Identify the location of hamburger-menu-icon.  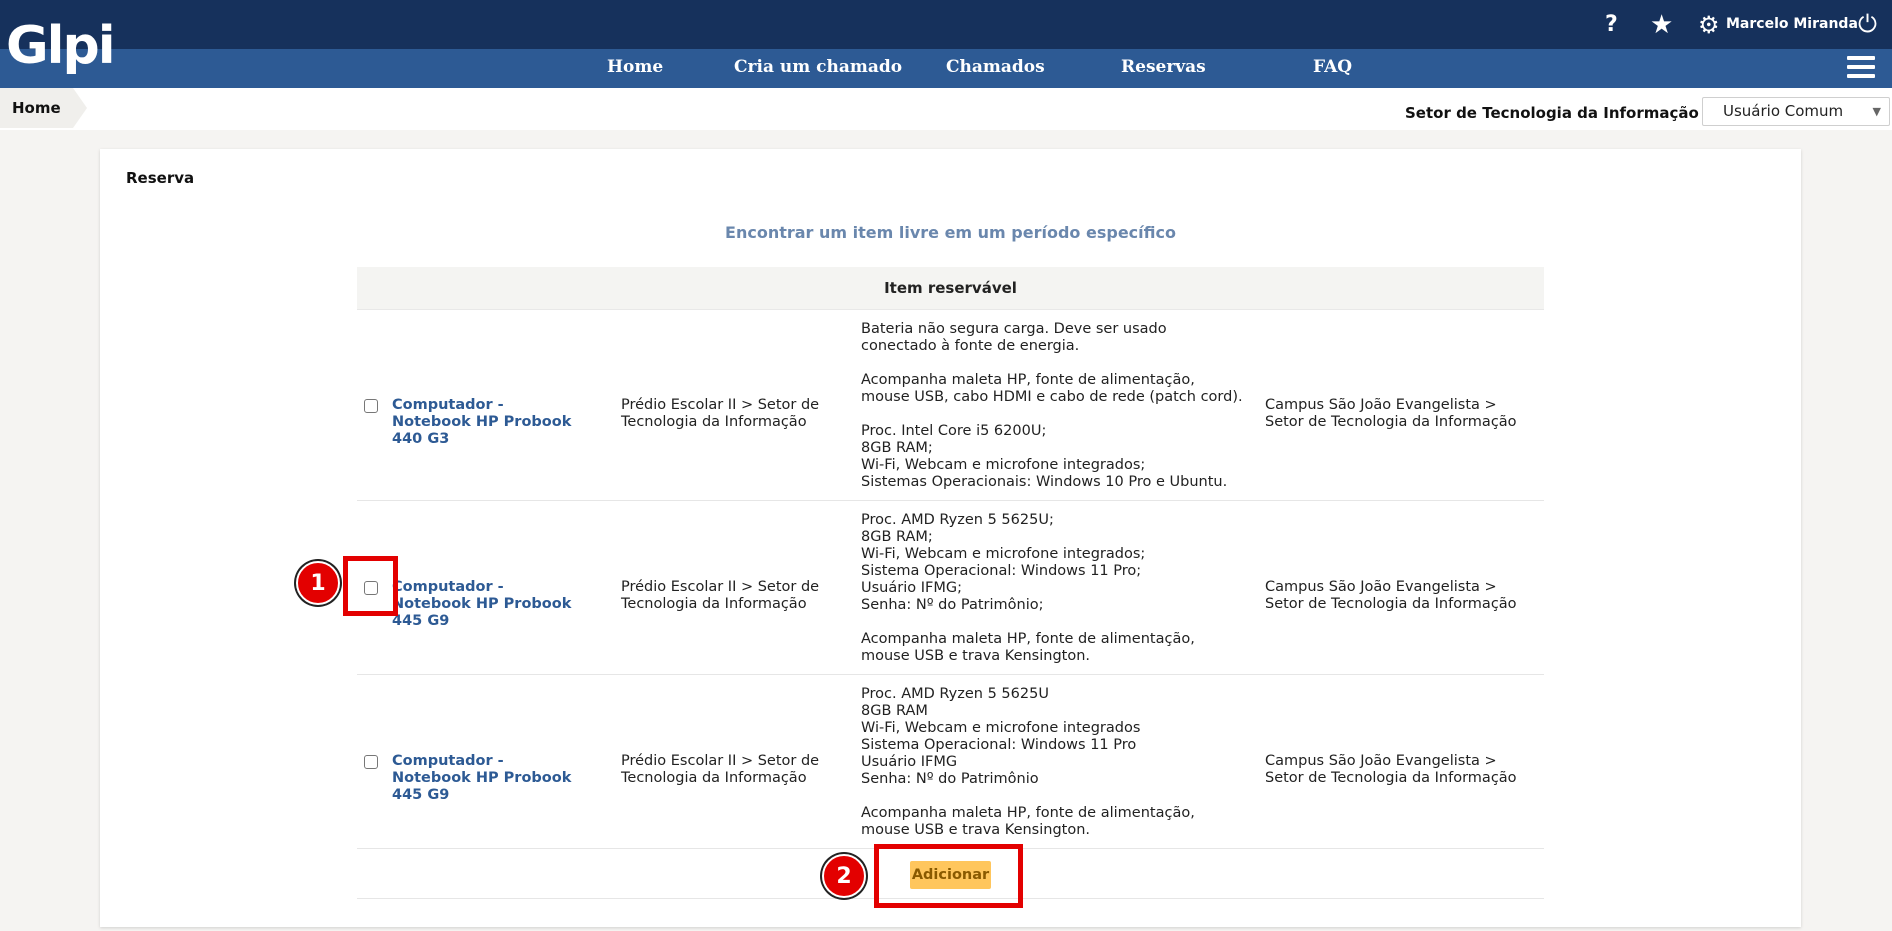
(1861, 68).